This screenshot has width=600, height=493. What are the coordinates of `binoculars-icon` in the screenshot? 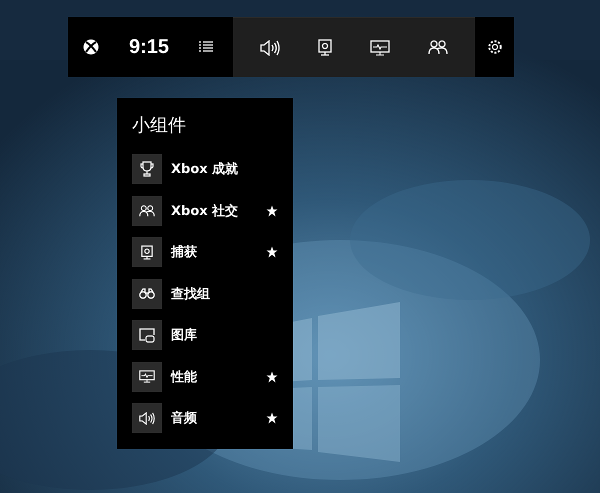 It's located at (147, 293).